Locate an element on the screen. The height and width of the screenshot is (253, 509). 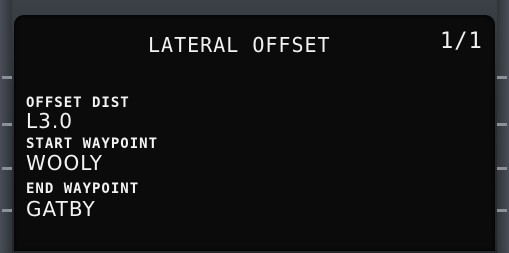
bezel-left-edge is located at coordinates (6, 126).